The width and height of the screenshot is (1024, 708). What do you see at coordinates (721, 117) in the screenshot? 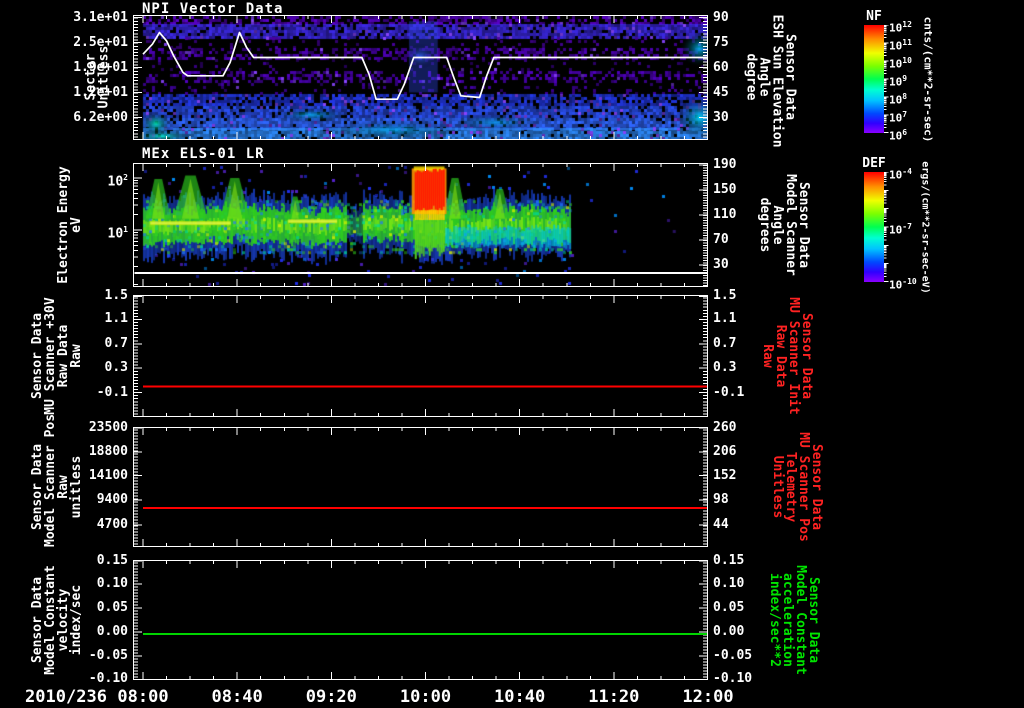
I see `y-tick-right-p0: 30` at bounding box center [721, 117].